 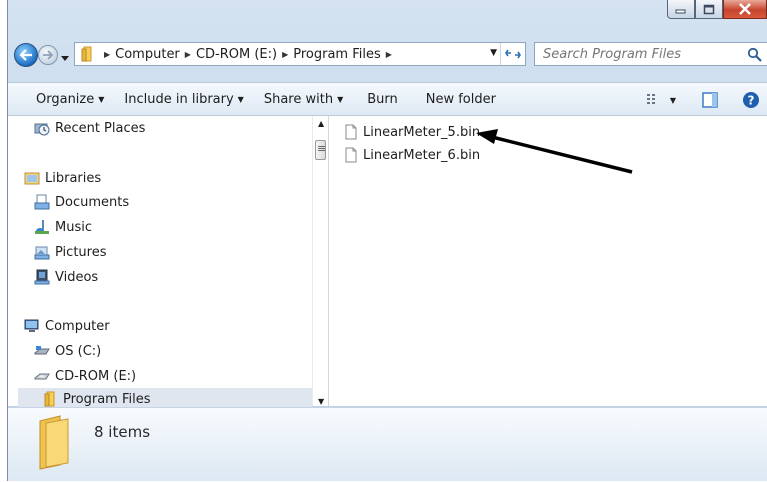 What do you see at coordinates (661, 100) in the screenshot?
I see `view-options-button: ▼` at bounding box center [661, 100].